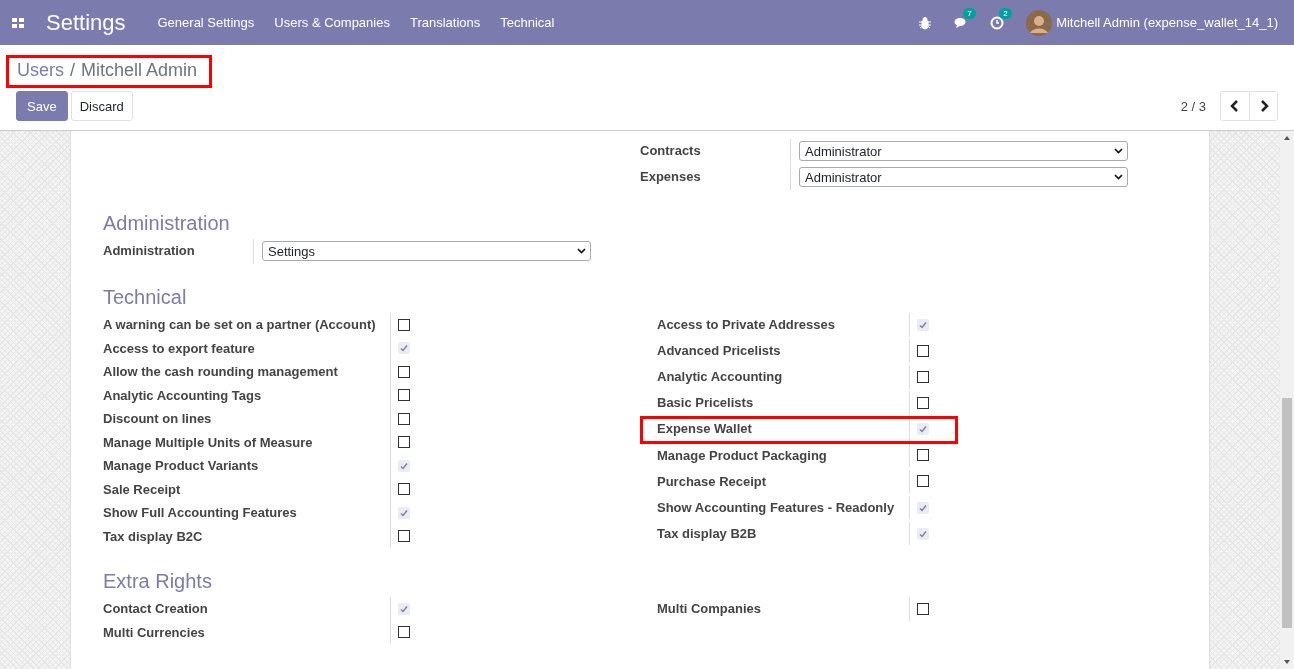 The width and height of the screenshot is (1294, 669). I want to click on field-label: Manage Product Packaging, so click(742, 455).